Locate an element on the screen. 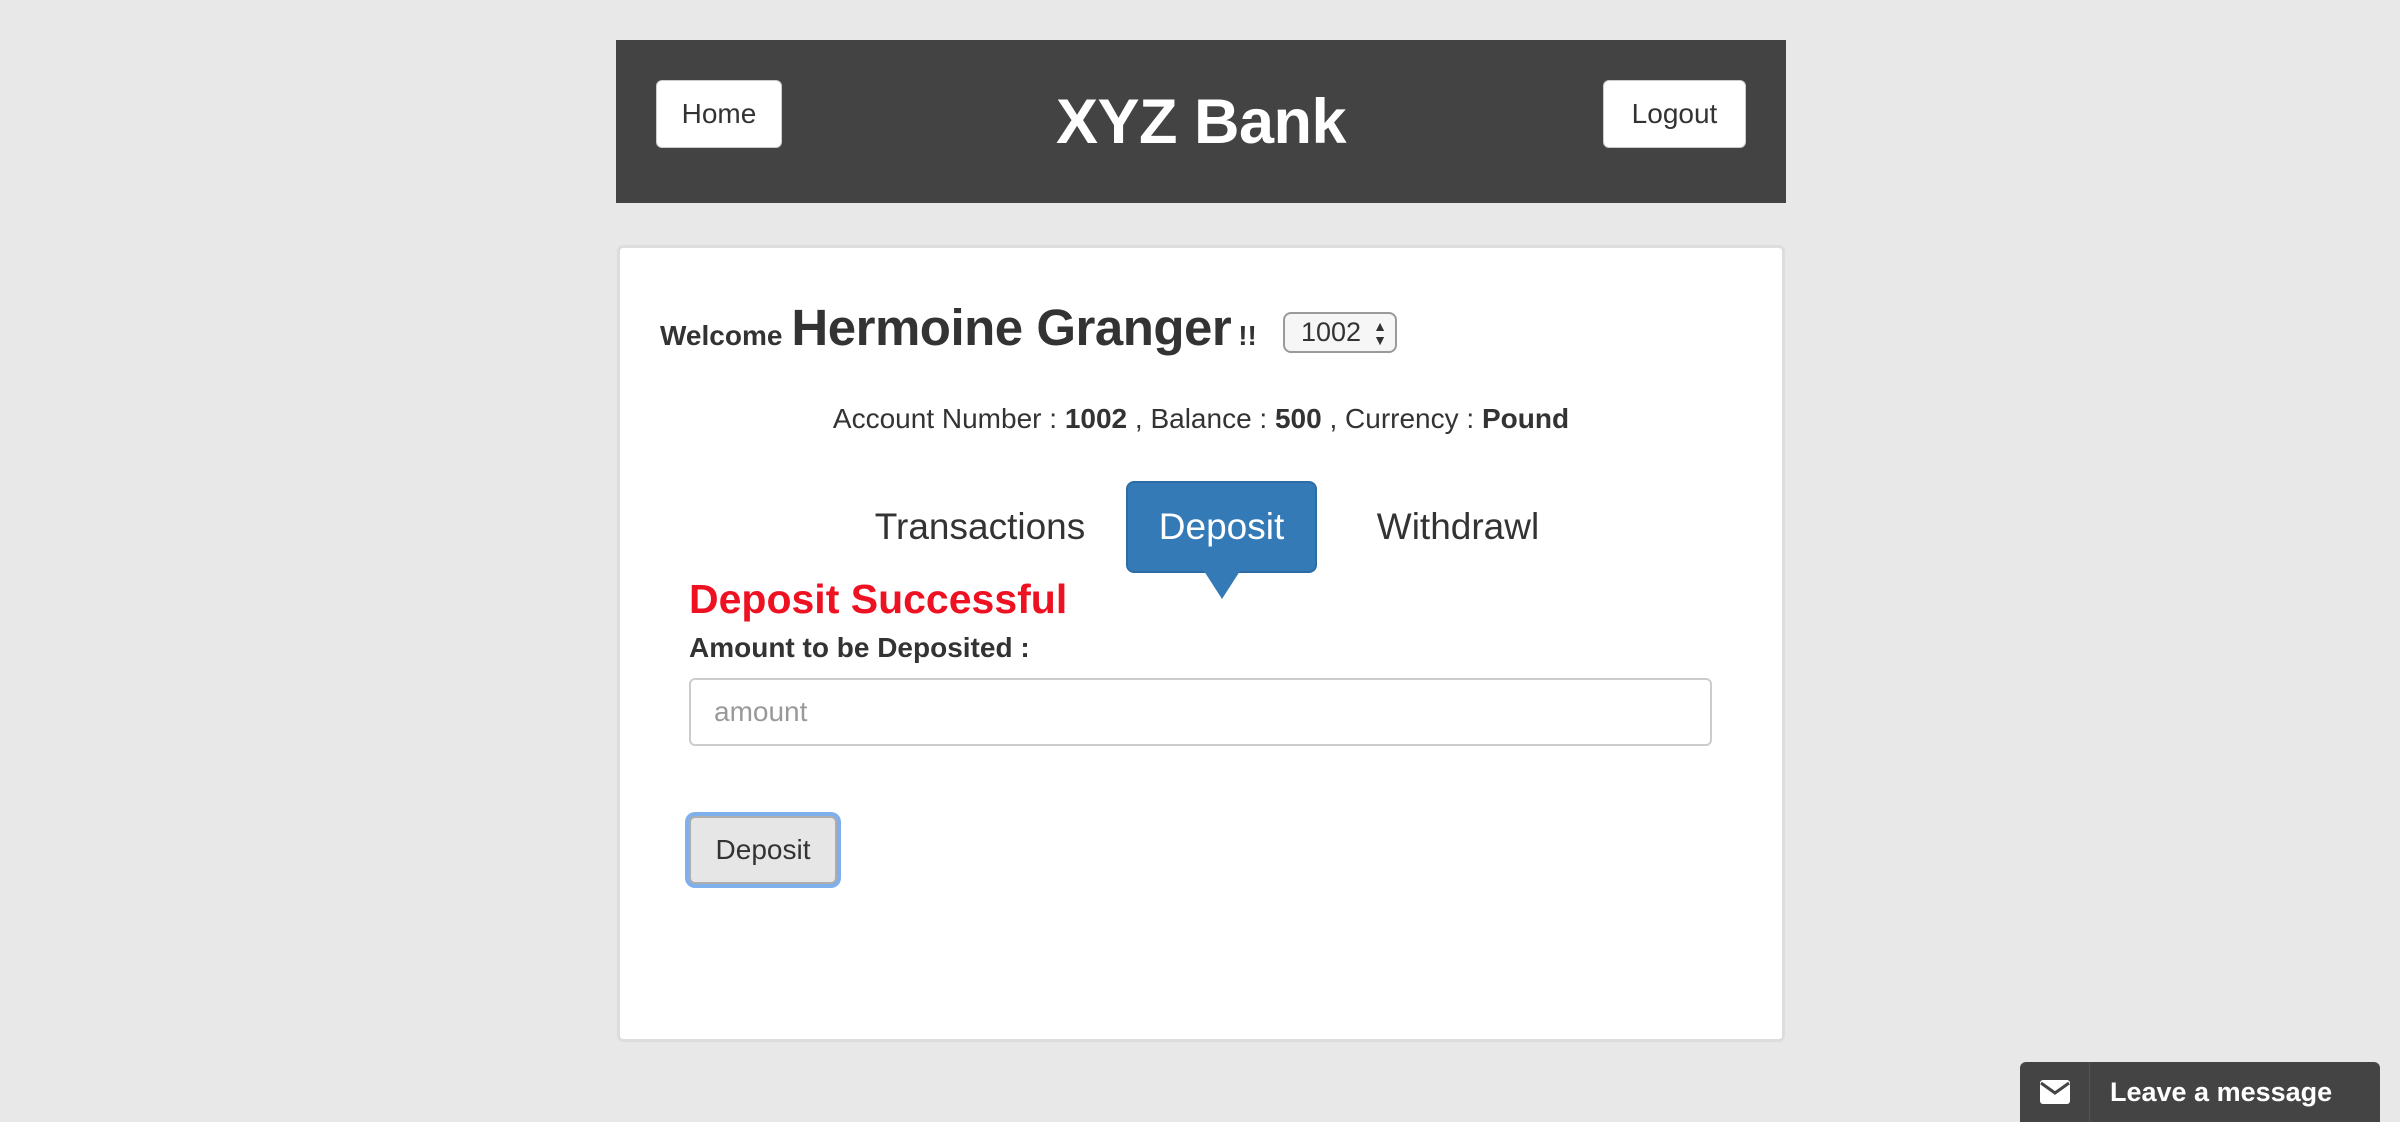 This screenshot has height=1122, width=2400. tab-withdrawl: Withdrawl is located at coordinates (1458, 527).